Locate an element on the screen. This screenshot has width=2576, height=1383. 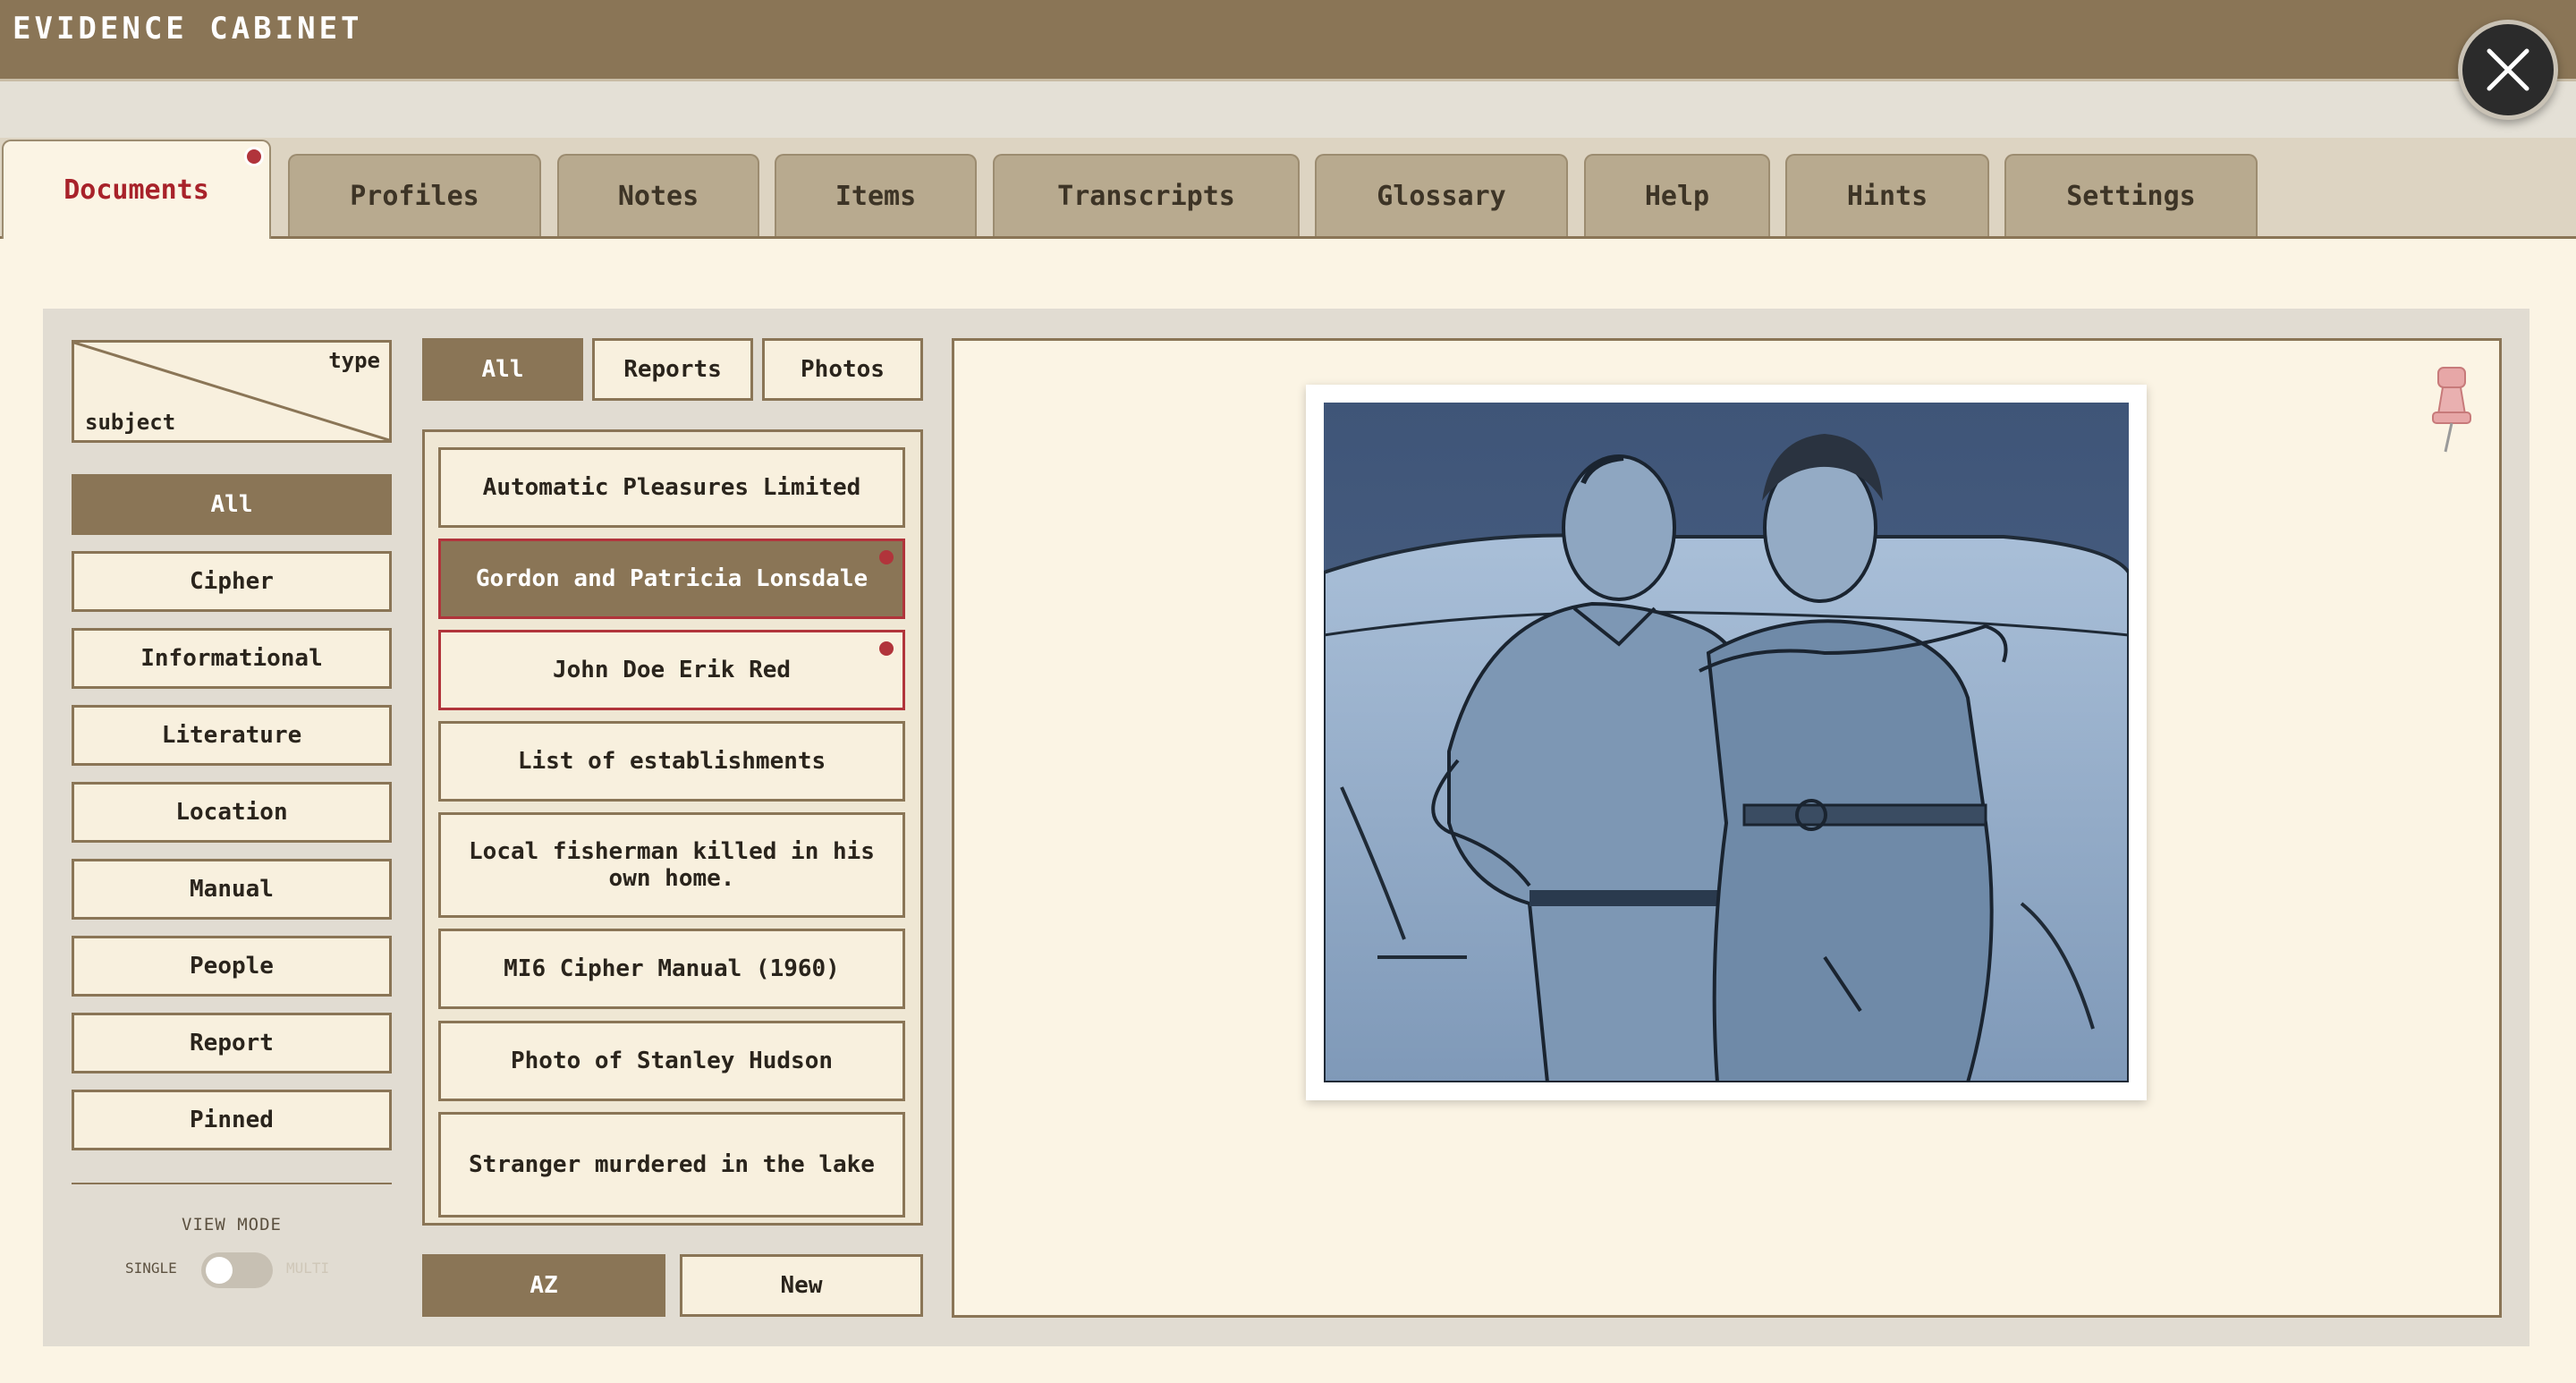
document-item: Gordon and Patricia Lonsdale is located at coordinates (671, 579).